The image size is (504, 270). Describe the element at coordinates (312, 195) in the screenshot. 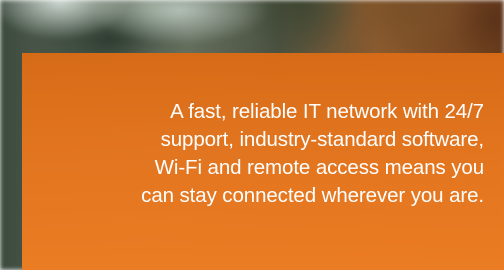

I see `banner-text-line: can stay connected wherever you are.` at that location.